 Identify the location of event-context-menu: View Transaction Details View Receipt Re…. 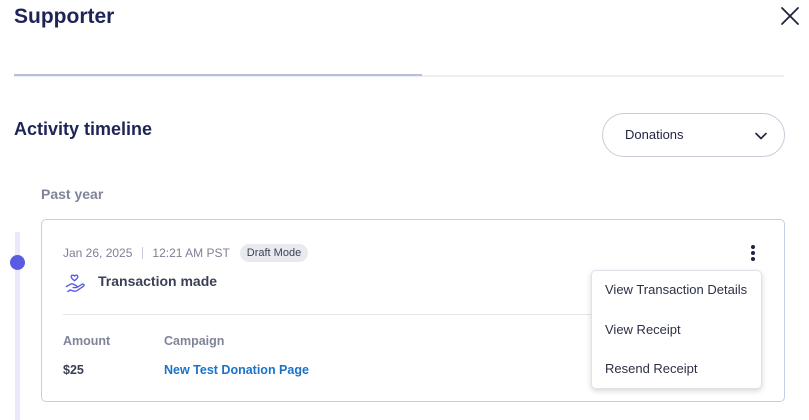
(676, 329).